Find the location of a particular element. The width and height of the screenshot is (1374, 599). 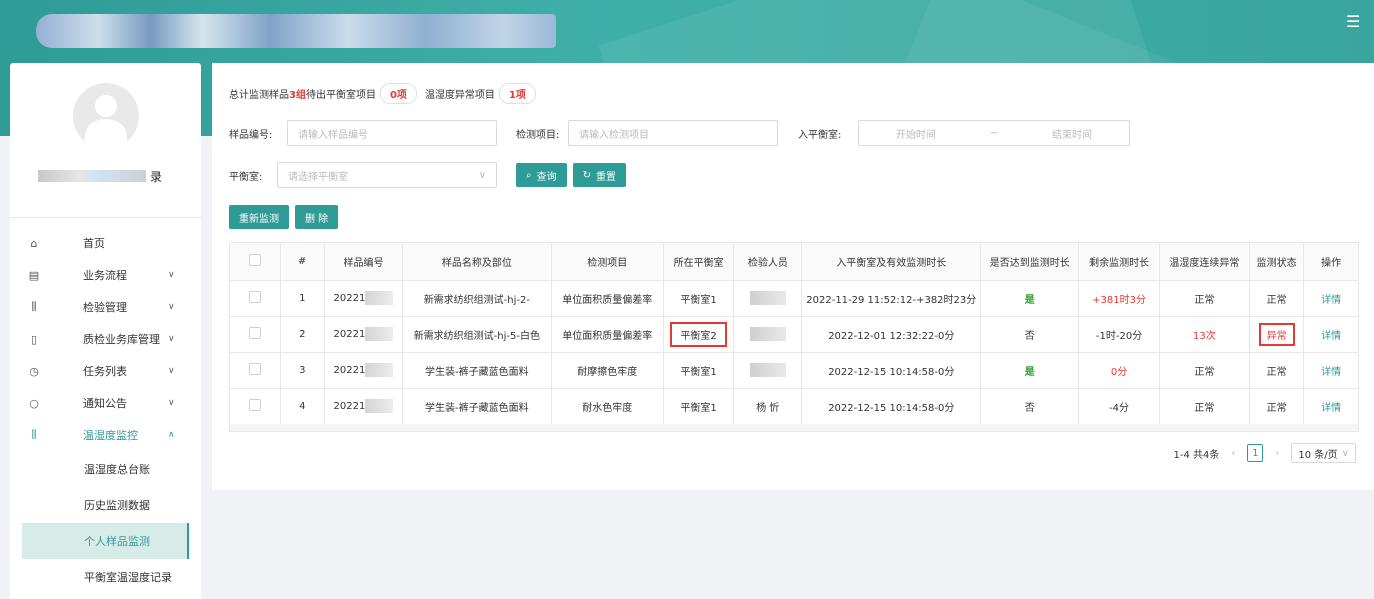

sidebar-item-label: 质检业务库管理 is located at coordinates (121, 339).